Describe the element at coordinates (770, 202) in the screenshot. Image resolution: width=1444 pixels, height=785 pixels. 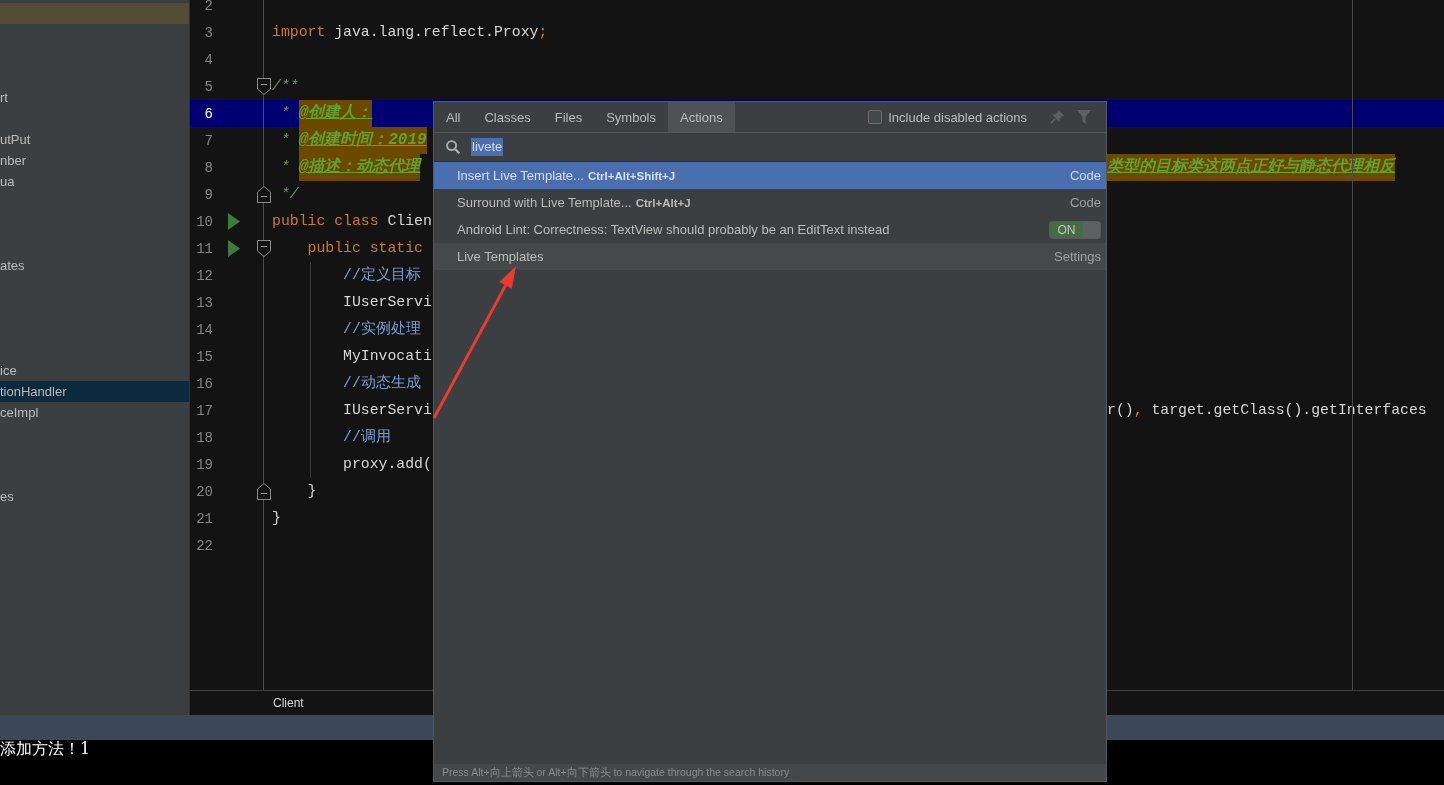
I see `result-item: Surround with Live Template... Ctrl+Alt+J Code` at that location.